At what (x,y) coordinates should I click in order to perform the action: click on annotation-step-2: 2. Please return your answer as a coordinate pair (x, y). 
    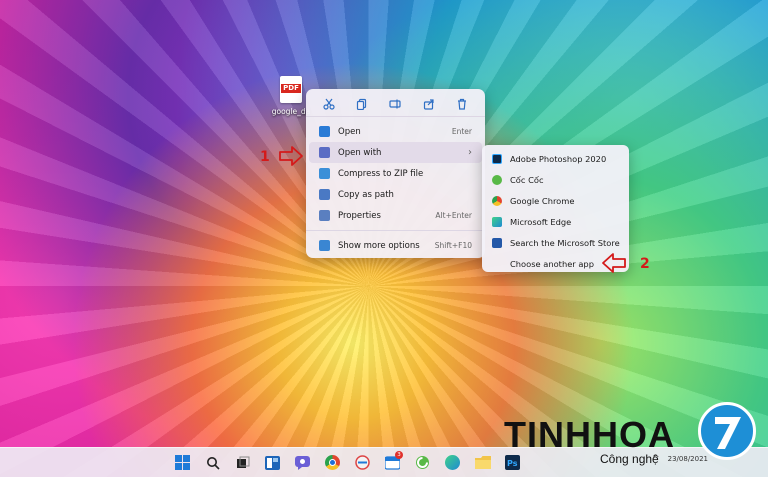
    Looking at the image, I should click on (645, 264).